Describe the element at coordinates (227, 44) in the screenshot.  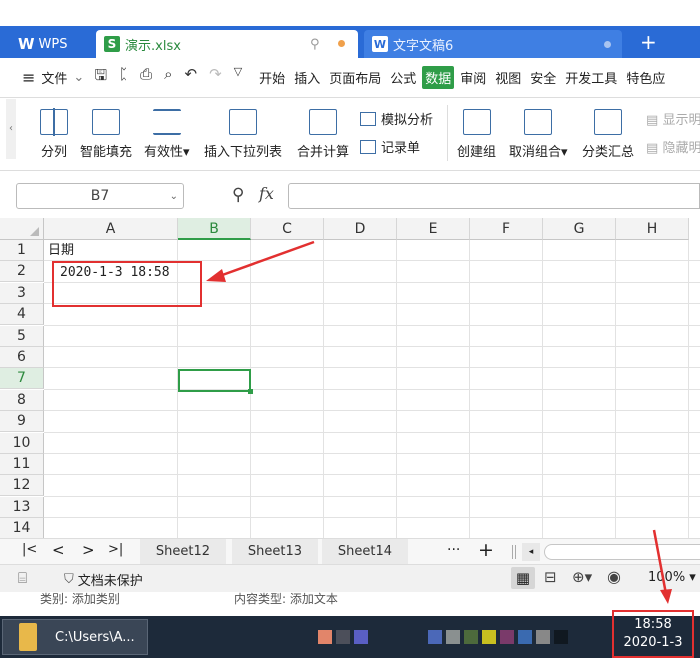
I see `tab-xlsx-document: S 演示.xlsx ⚲` at that location.